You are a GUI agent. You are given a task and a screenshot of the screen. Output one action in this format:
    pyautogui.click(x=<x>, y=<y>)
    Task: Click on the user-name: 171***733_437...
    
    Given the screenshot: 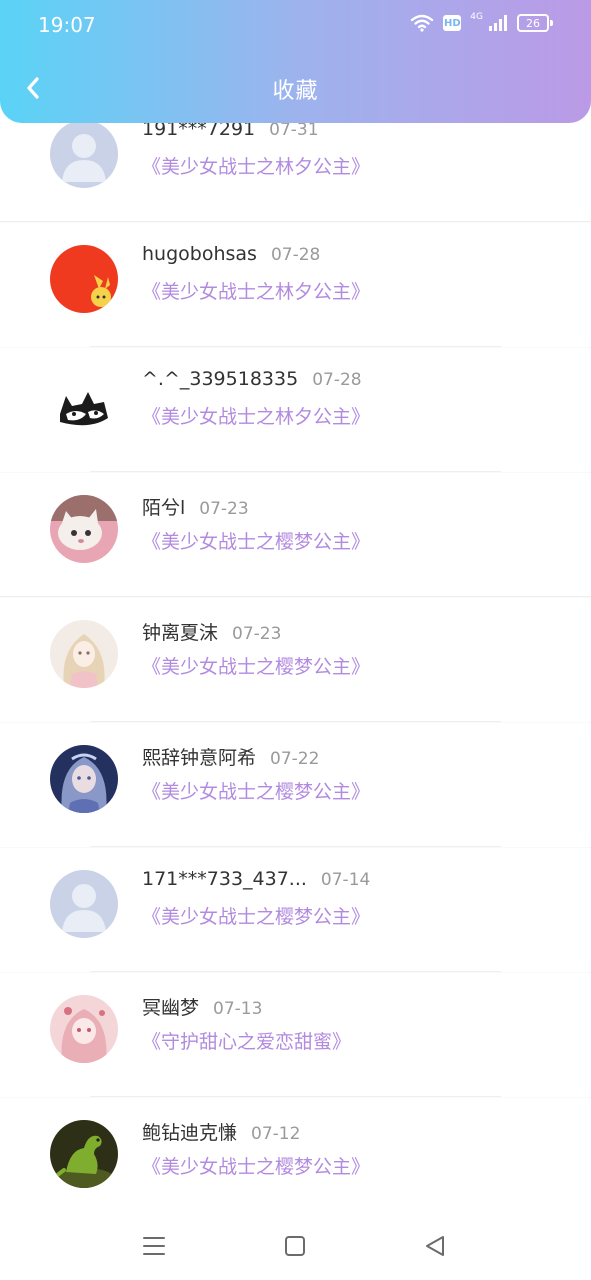 What is the action you would take?
    pyautogui.click(x=224, y=879)
    